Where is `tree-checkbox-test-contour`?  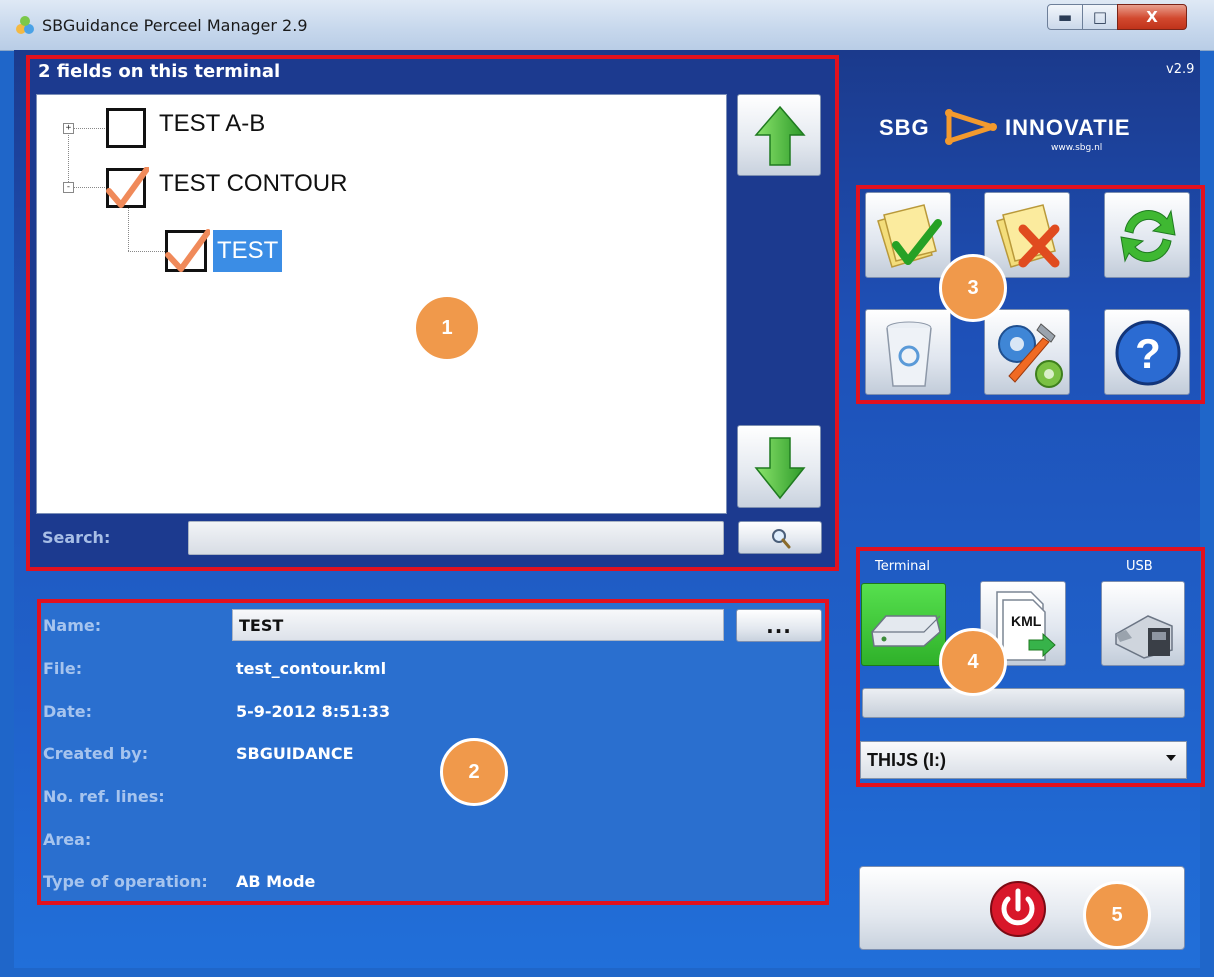 tree-checkbox-test-contour is located at coordinates (127, 187).